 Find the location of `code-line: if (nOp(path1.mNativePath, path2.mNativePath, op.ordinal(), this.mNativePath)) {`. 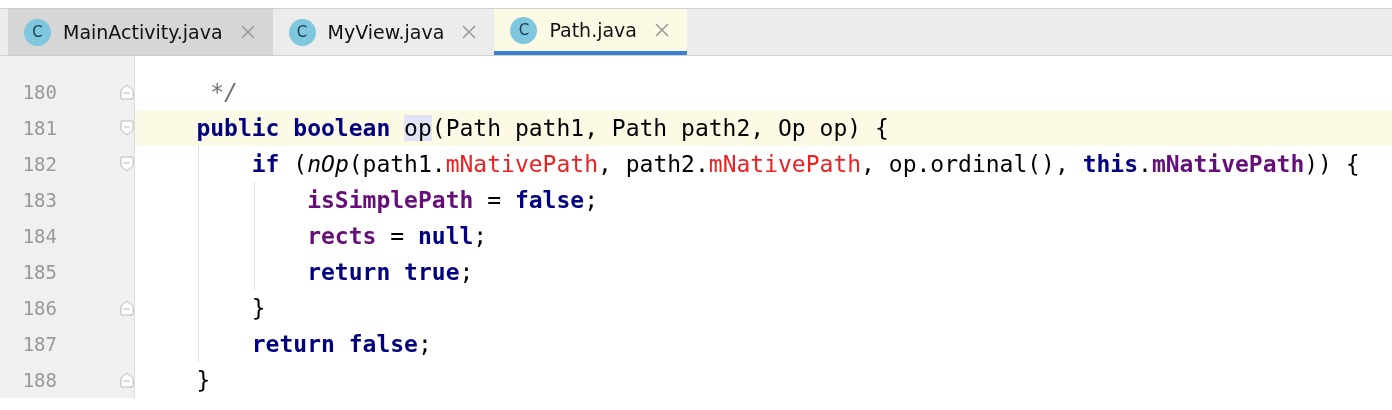

code-line: if (nOp(path1.mNativePath, path2.mNativePath, op.ordinal(), this.mNativePath)) { is located at coordinates (805, 164).